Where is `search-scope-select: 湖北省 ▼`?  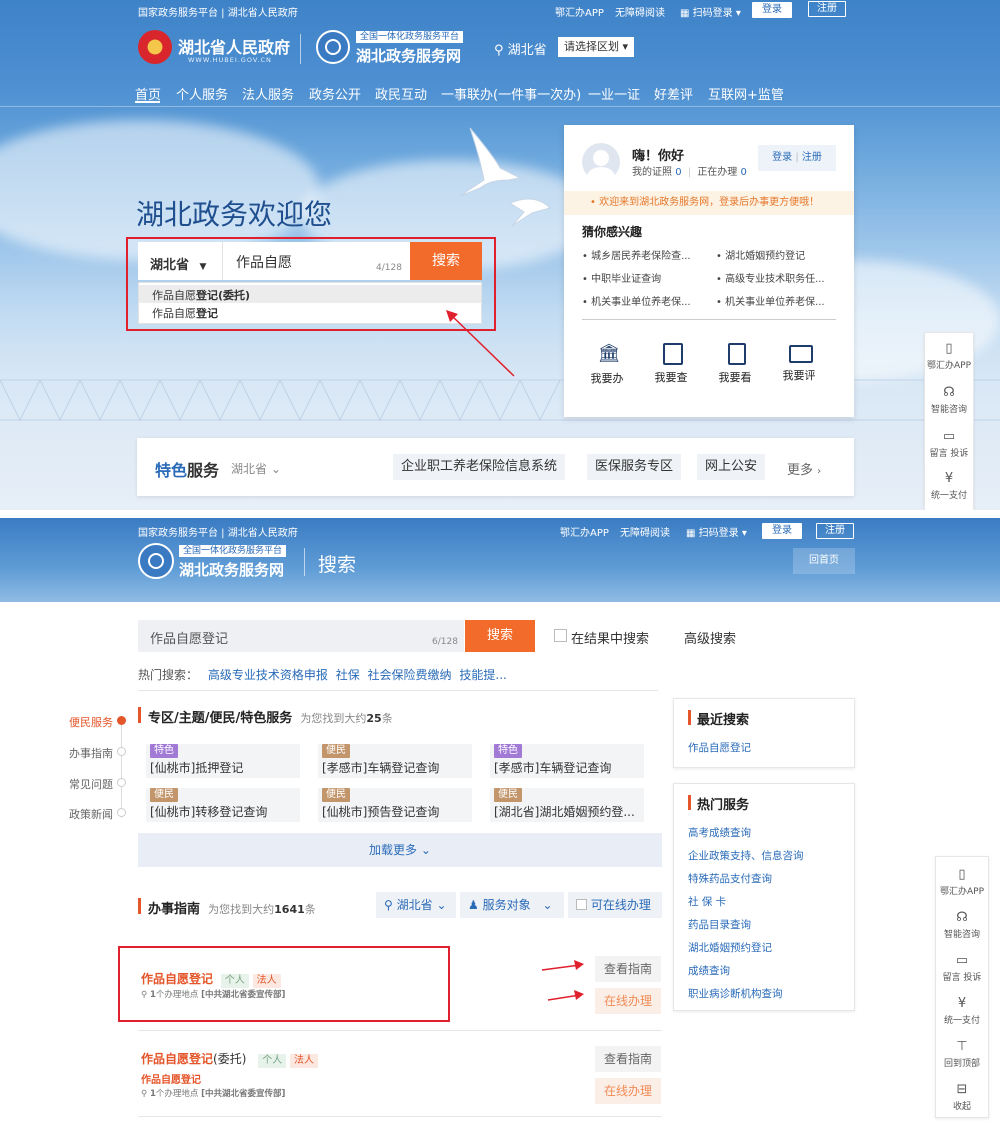
search-scope-select: 湖北省 ▼ is located at coordinates (178, 263).